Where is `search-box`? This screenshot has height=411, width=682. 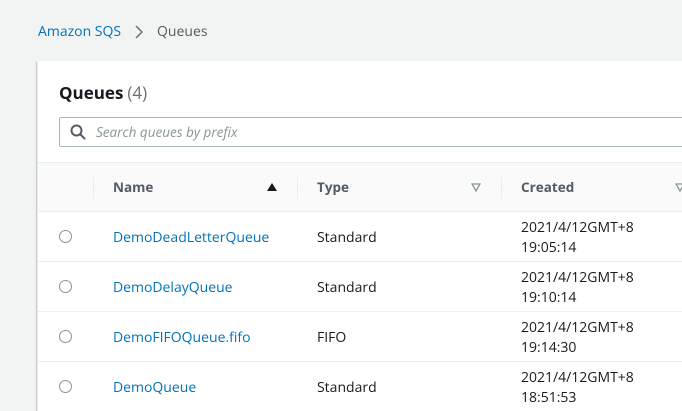 search-box is located at coordinates (370, 132).